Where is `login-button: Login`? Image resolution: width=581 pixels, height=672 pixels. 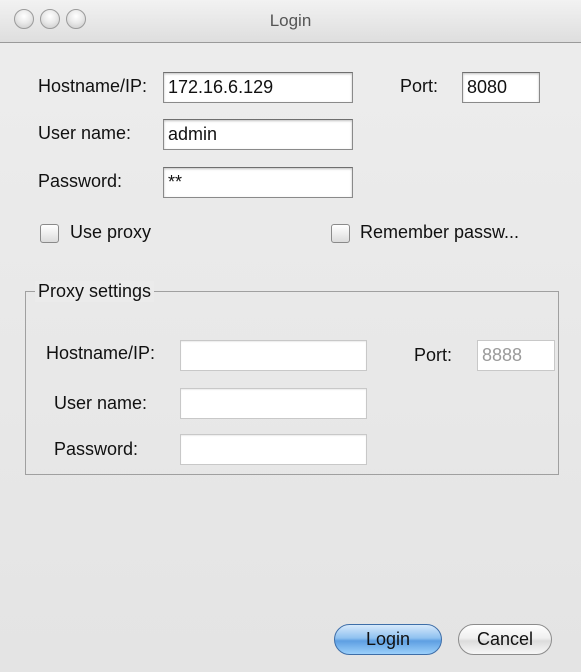 login-button: Login is located at coordinates (388, 639).